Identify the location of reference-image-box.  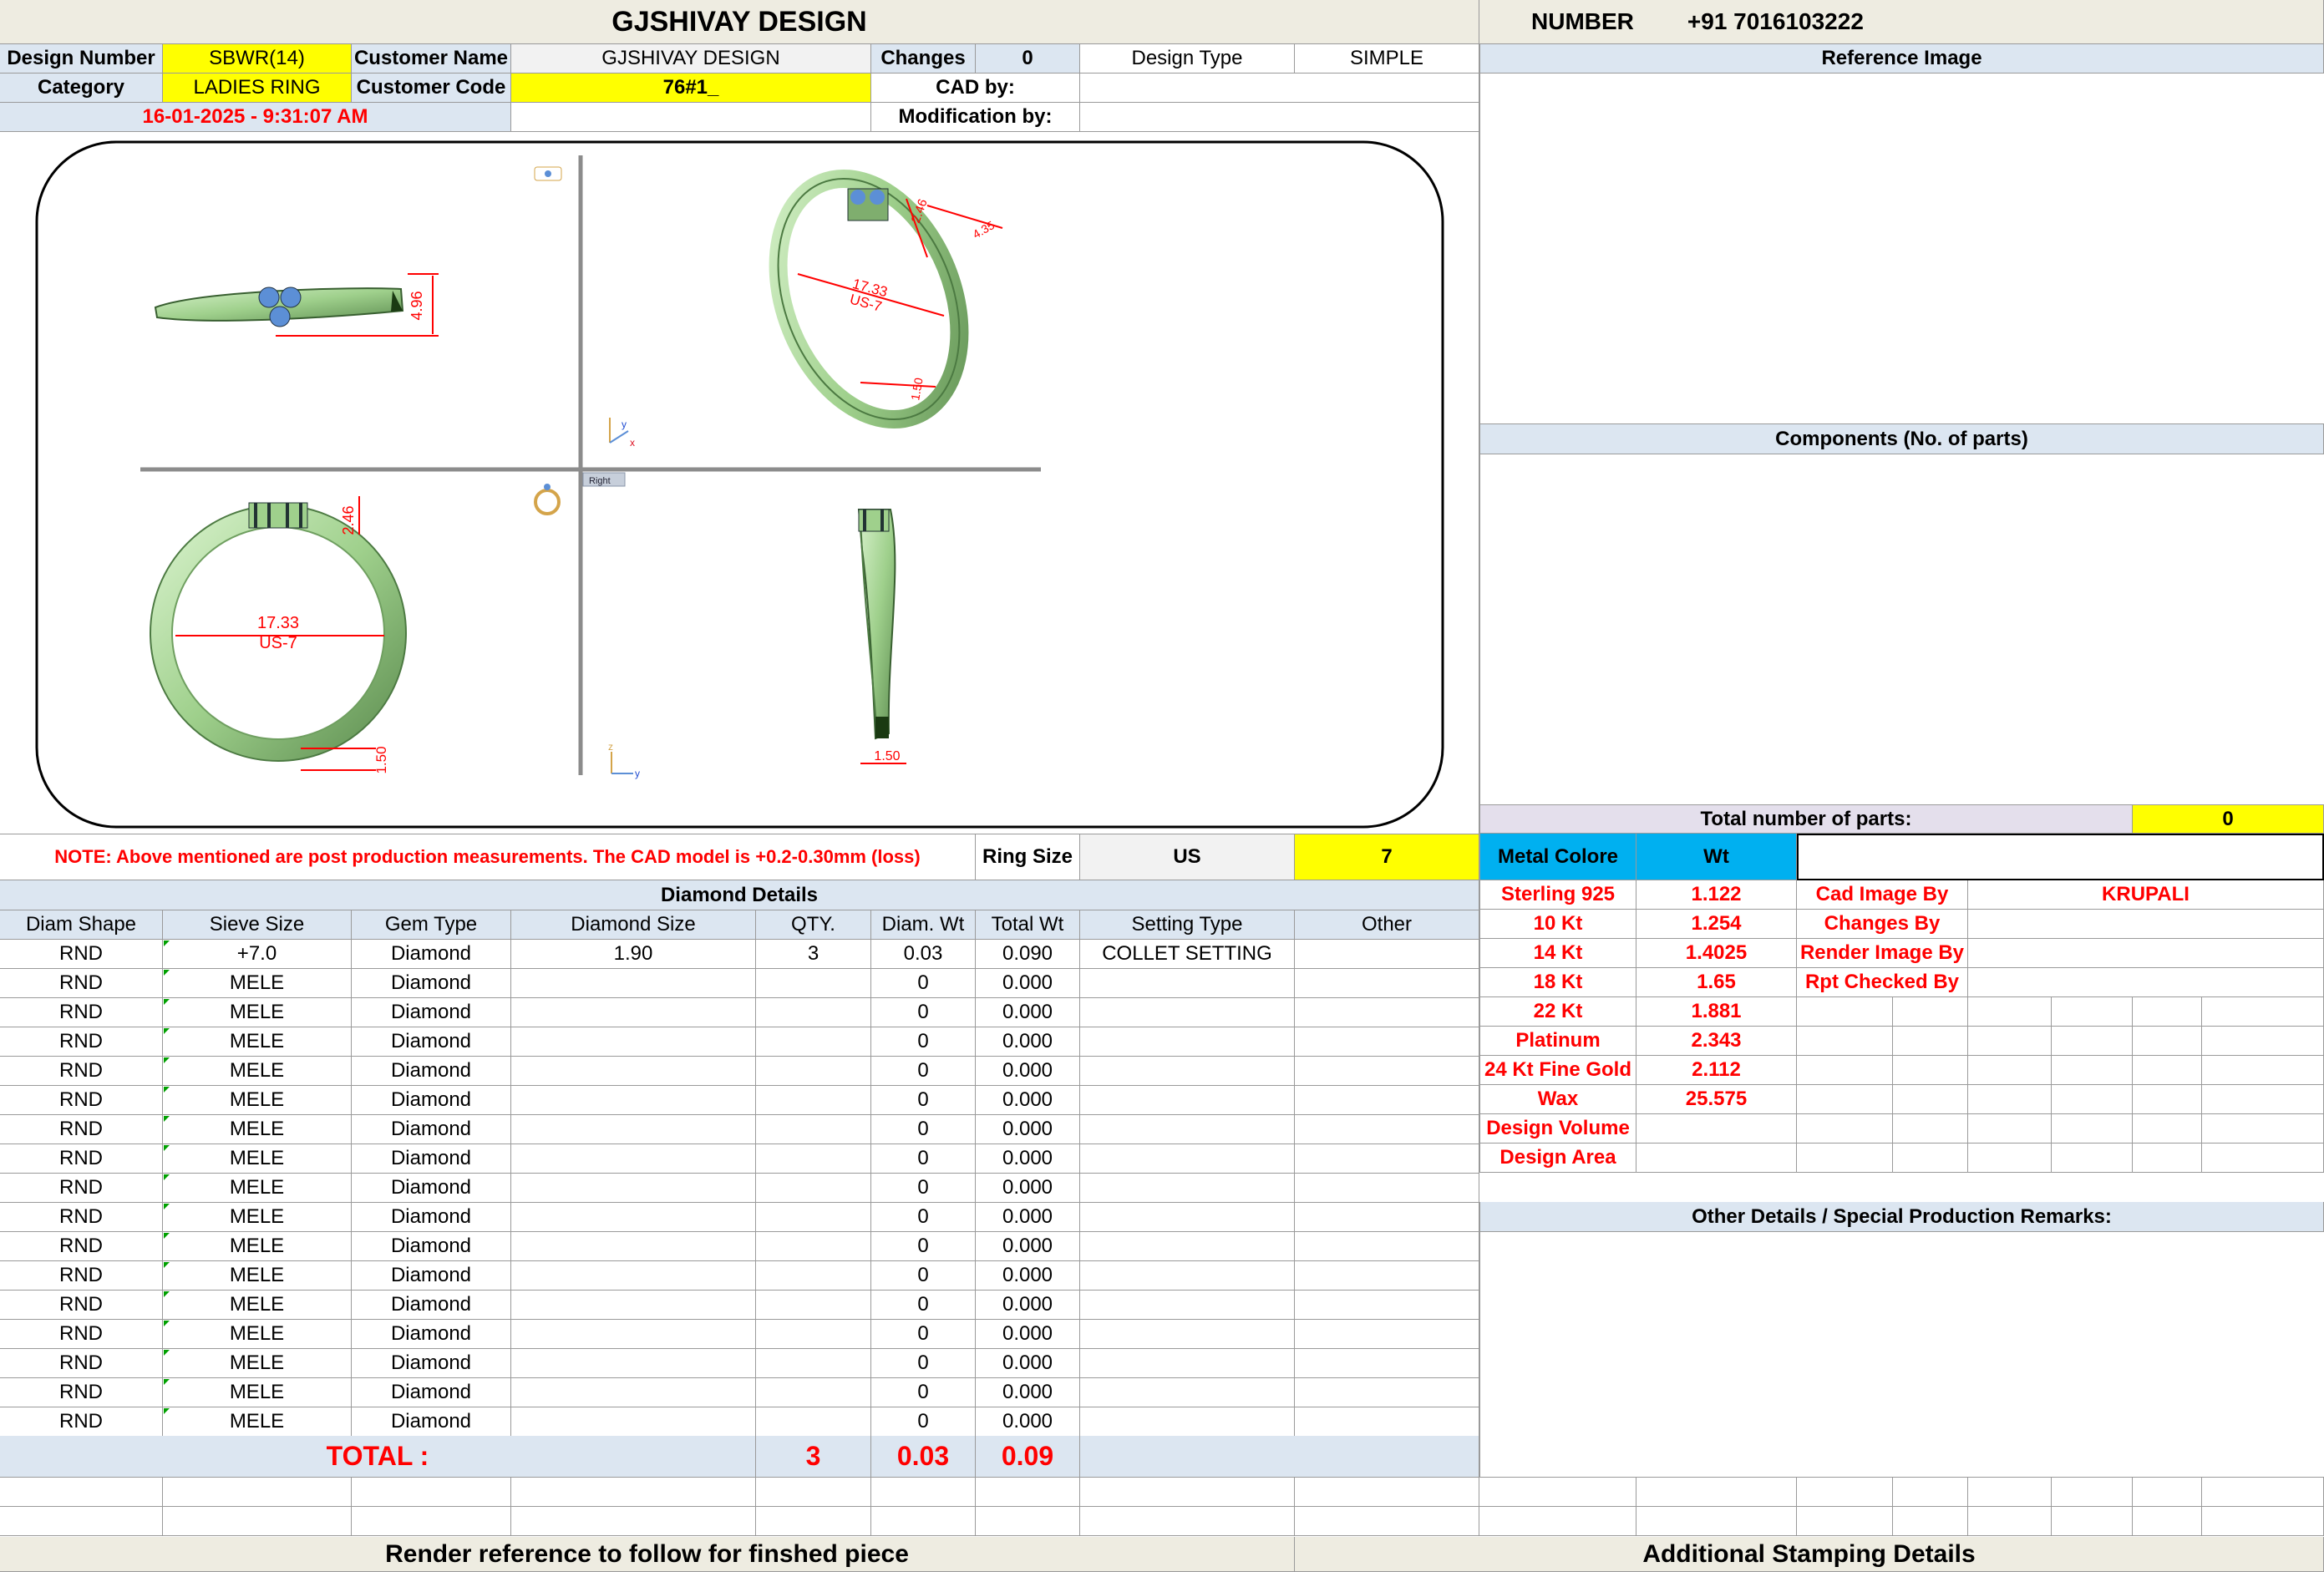
(1901, 249).